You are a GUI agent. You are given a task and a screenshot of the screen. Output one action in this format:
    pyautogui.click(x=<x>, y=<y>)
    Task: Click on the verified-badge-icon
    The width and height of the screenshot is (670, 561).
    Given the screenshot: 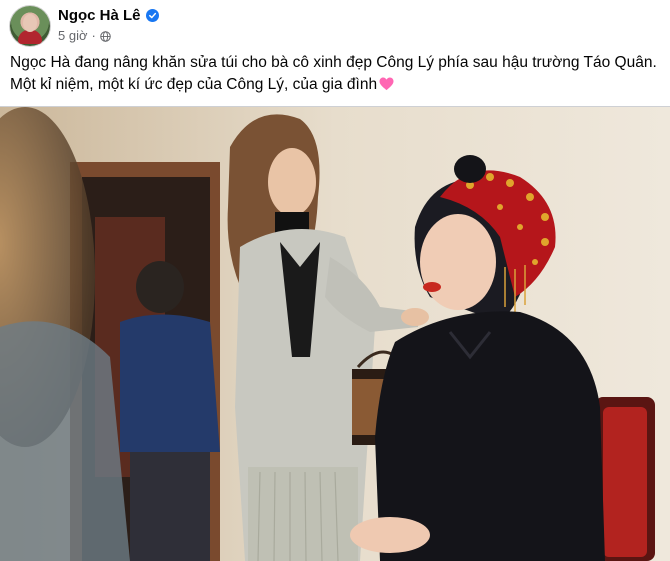 What is the action you would take?
    pyautogui.click(x=152, y=15)
    